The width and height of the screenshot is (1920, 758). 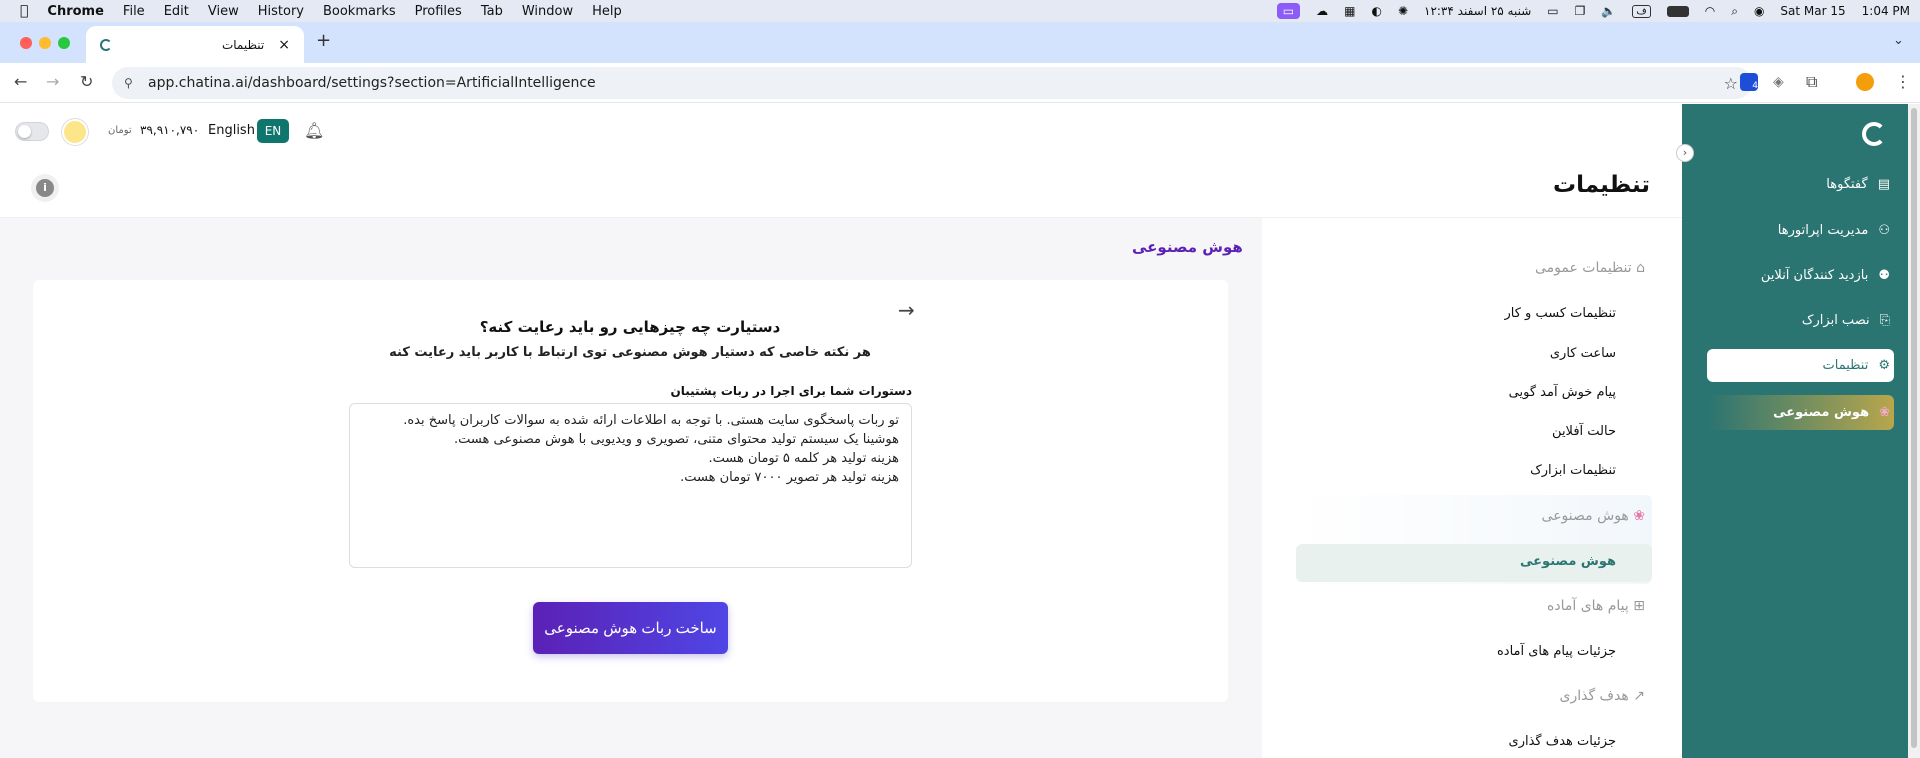 I want to click on sidebar-item-label: گفتگوها, so click(x=1847, y=184).